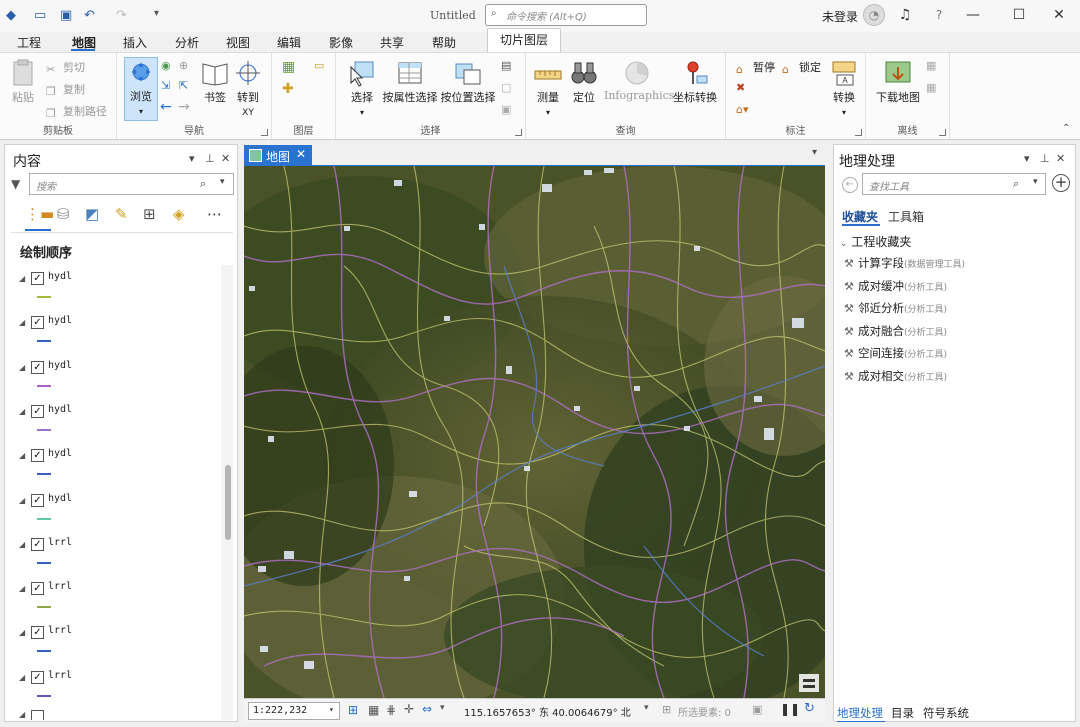 Image resolution: width=1080 pixels, height=727 pixels. Describe the element at coordinates (790, 709) in the screenshot. I see `pause-drawing-icon: ❚❚` at that location.